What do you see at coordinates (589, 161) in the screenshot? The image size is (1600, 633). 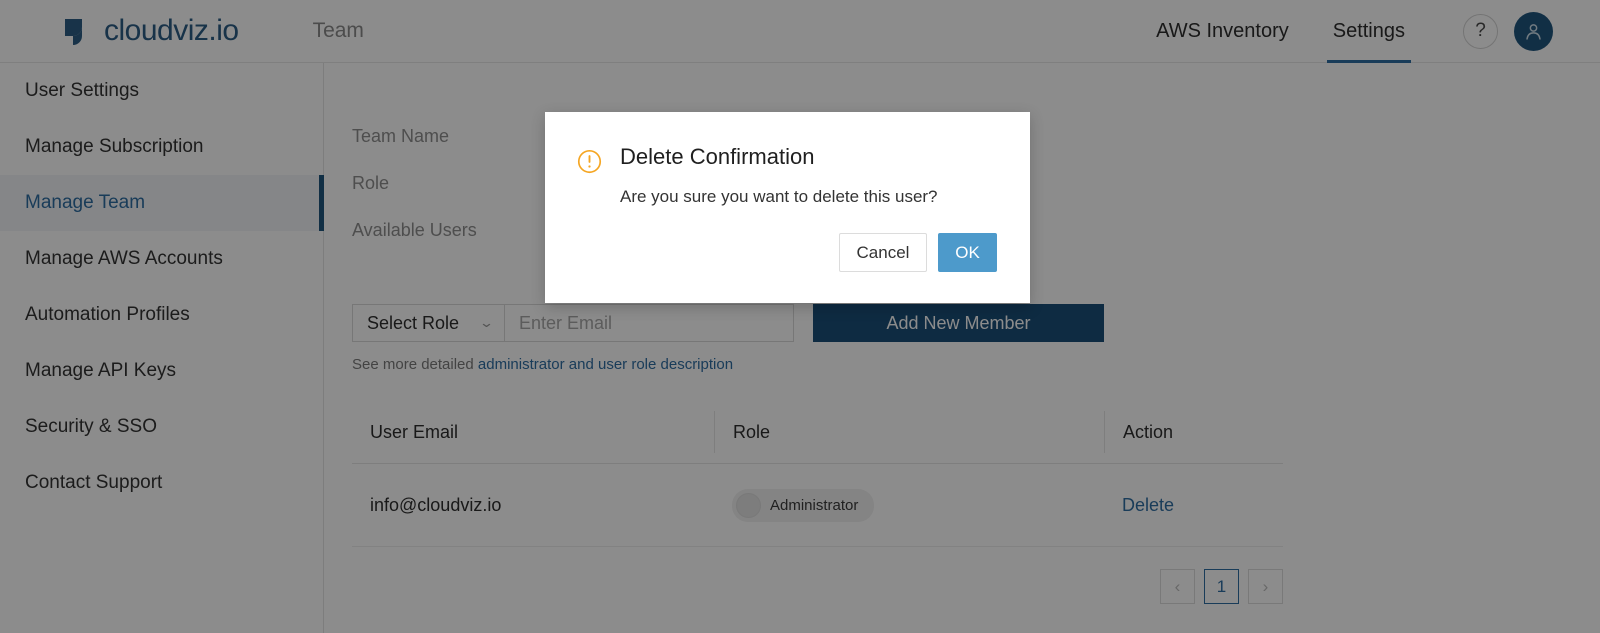 I see `warning-circle-icon` at bounding box center [589, 161].